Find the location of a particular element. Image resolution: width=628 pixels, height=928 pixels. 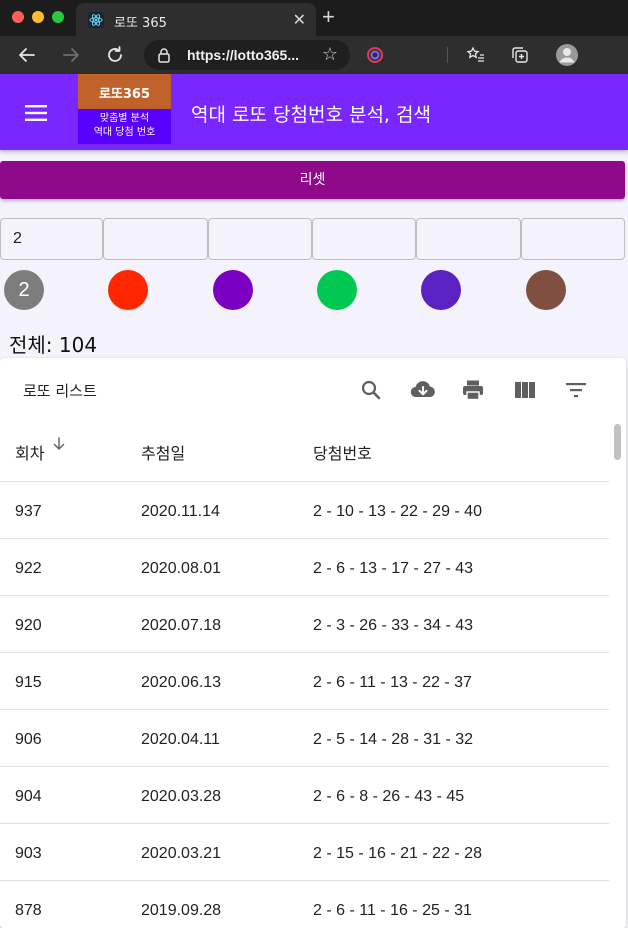

browser-toolbar: https://lotto365... ☆ is located at coordinates (314, 55).